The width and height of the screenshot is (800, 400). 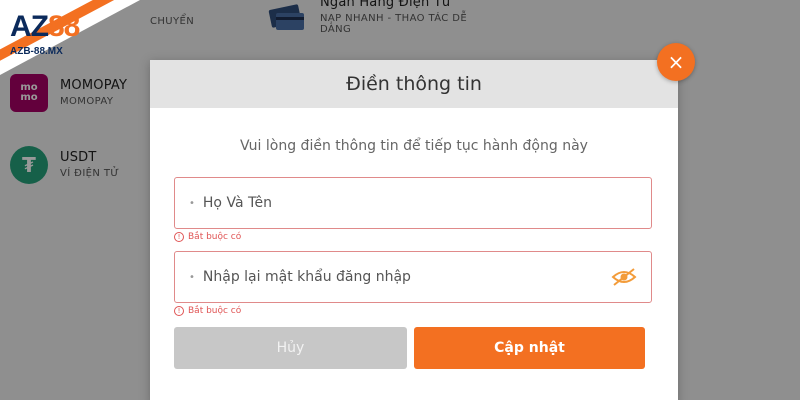 I want to click on full-name-placeholder: Họ Và Tên, so click(x=237, y=203).